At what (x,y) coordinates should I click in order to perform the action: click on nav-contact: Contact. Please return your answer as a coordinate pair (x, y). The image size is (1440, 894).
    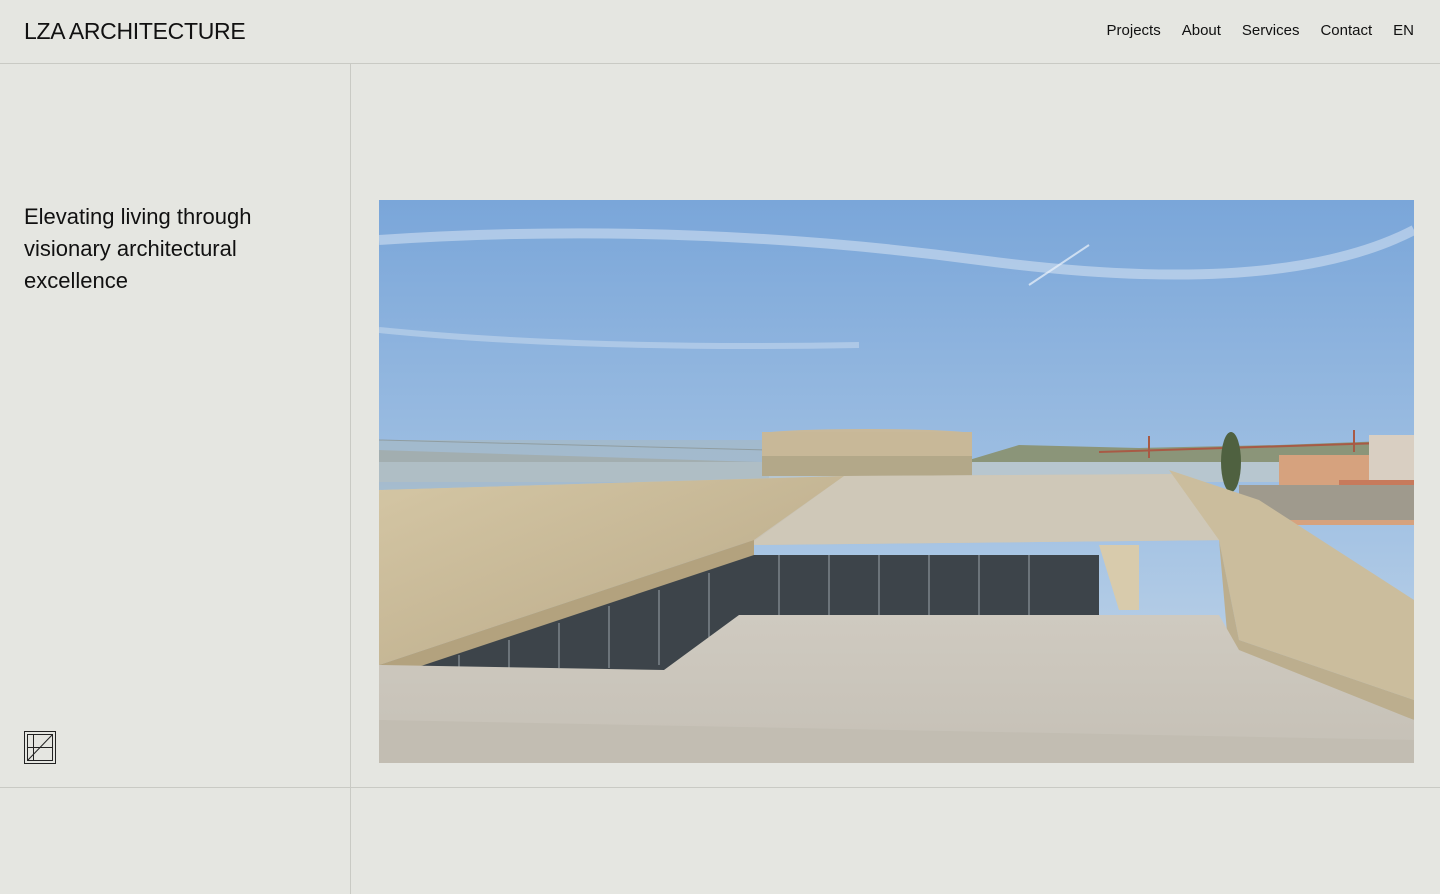
    Looking at the image, I should click on (1346, 30).